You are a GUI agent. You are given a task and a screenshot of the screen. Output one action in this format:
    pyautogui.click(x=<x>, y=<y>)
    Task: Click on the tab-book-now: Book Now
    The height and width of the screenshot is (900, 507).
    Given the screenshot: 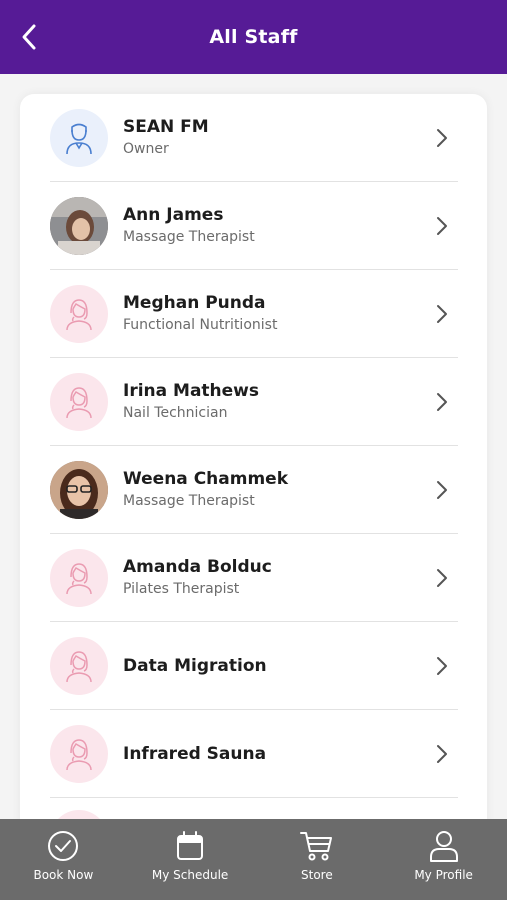 What is the action you would take?
    pyautogui.click(x=63, y=859)
    